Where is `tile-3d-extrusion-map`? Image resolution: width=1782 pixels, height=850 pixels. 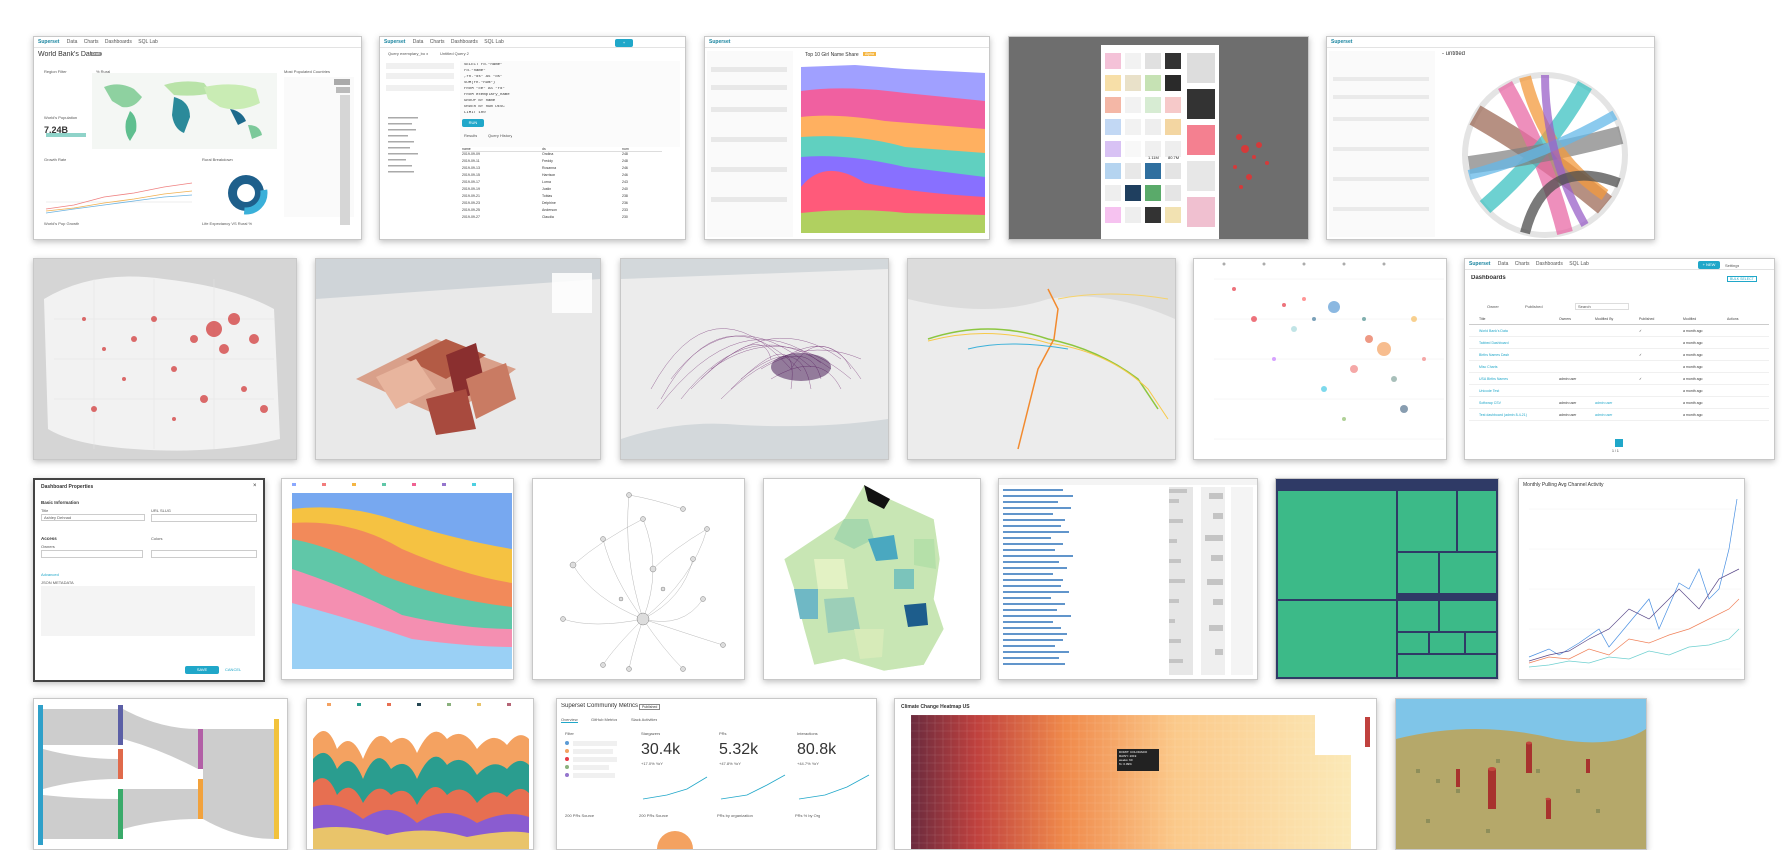
tile-3d-extrusion-map is located at coordinates (458, 359).